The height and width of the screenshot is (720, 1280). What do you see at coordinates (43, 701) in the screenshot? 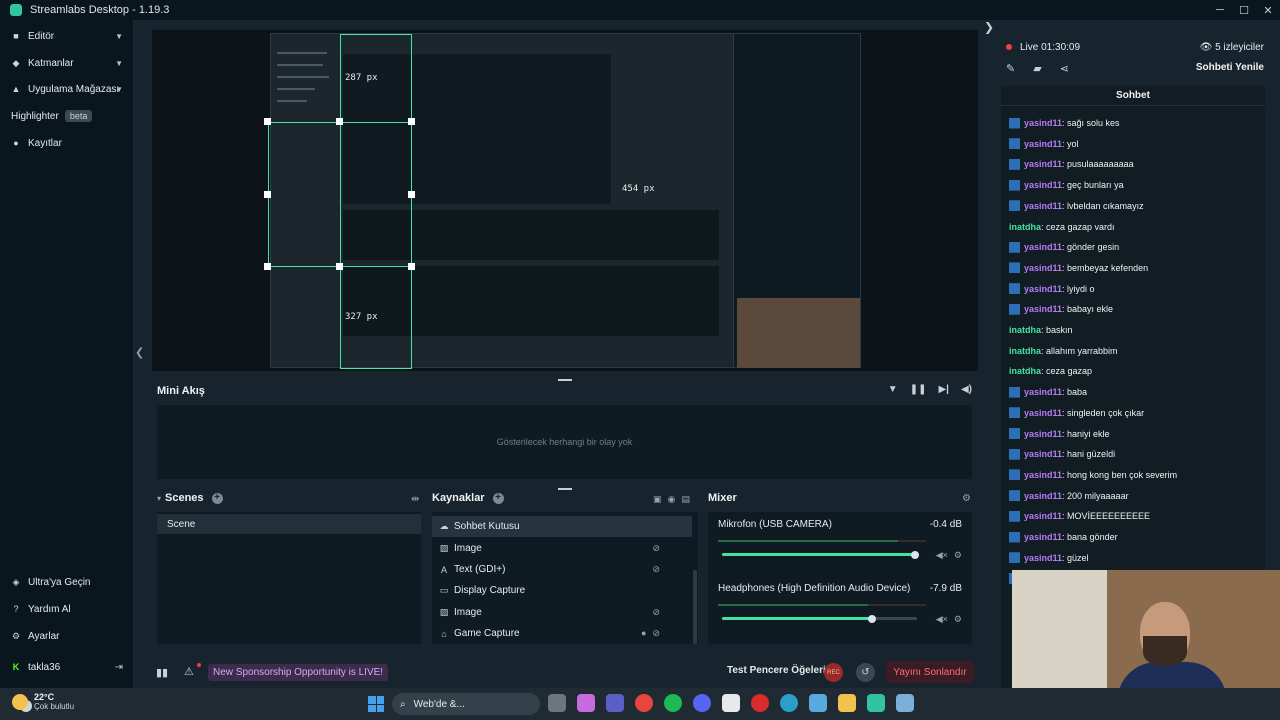
I see `weather-widget: 22°C Çok bulutlu` at bounding box center [43, 701].